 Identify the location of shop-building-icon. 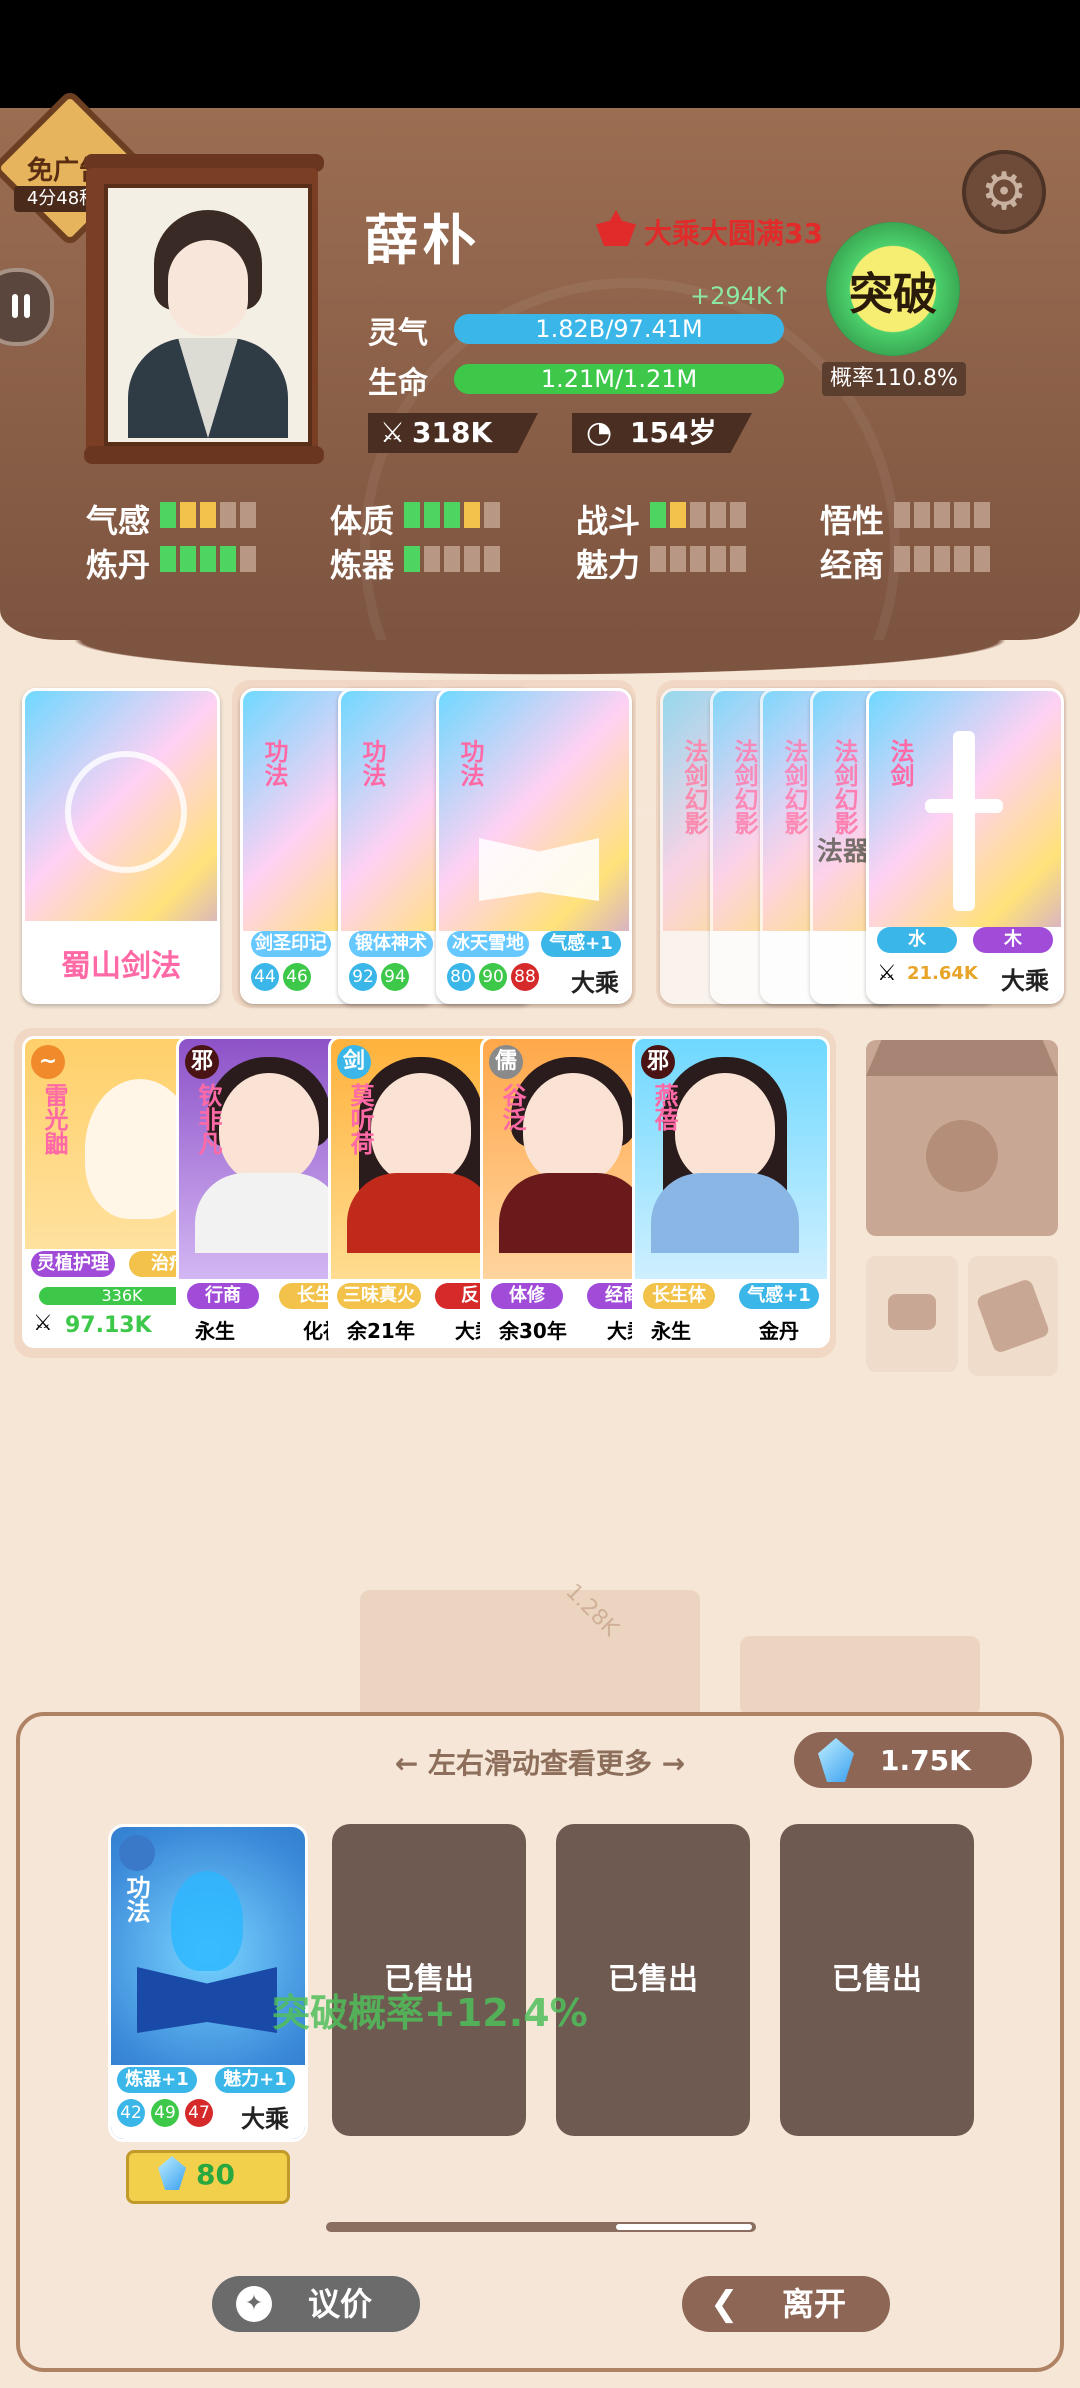
(962, 1138).